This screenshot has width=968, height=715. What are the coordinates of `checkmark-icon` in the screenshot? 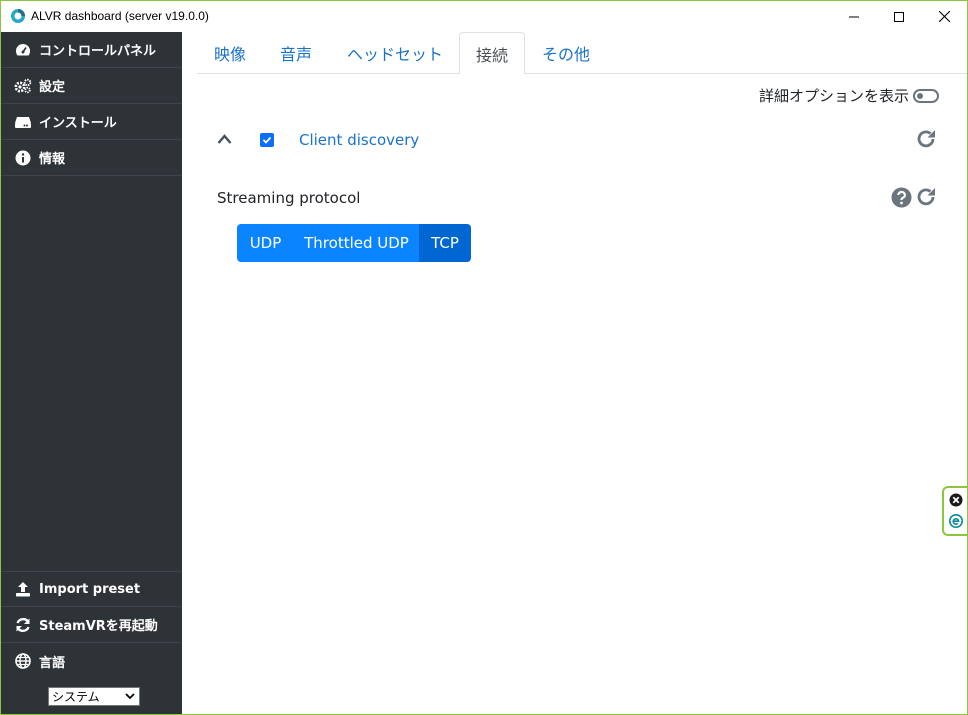 It's located at (267, 140).